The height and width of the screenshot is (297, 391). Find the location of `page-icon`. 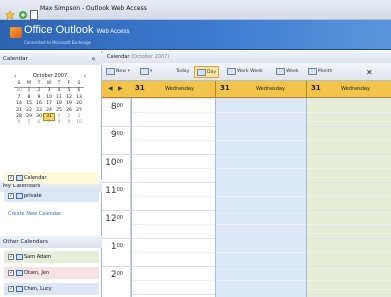

page-icon is located at coordinates (35, 12).